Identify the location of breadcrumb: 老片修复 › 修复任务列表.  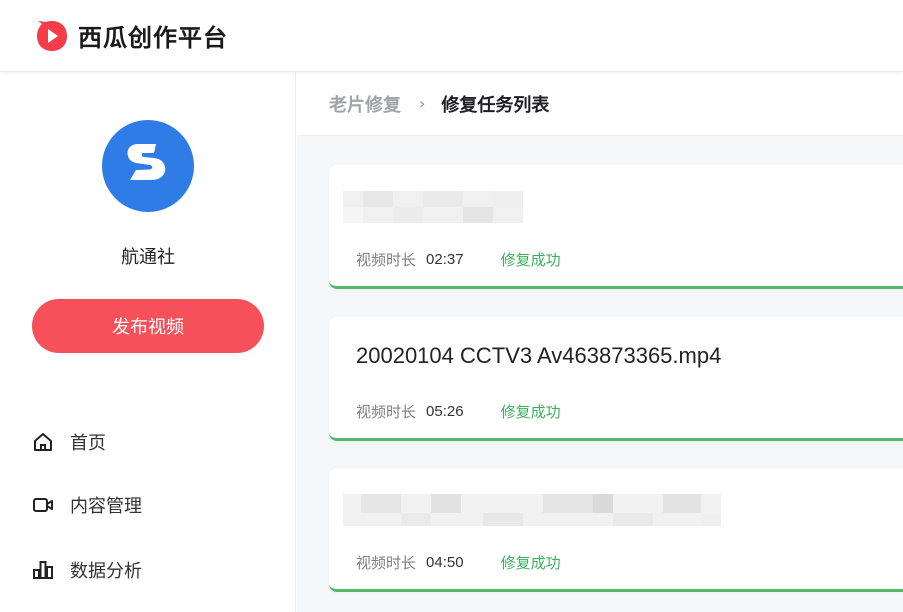
(600, 104).